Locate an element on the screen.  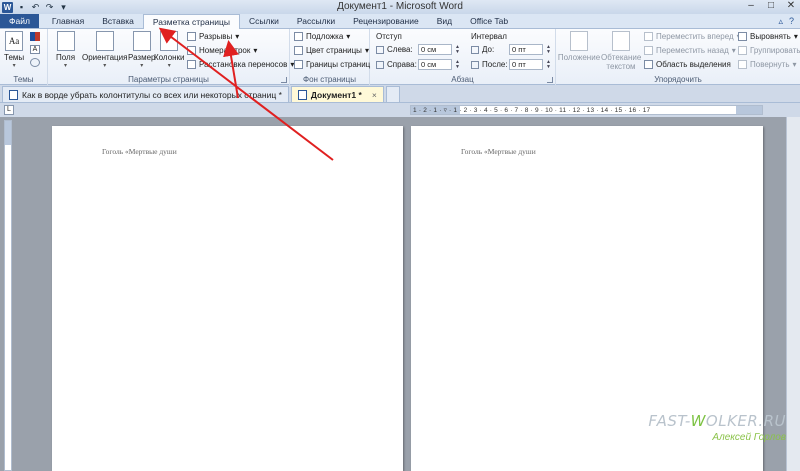
position-button: Положение is located at coordinates (579, 46).